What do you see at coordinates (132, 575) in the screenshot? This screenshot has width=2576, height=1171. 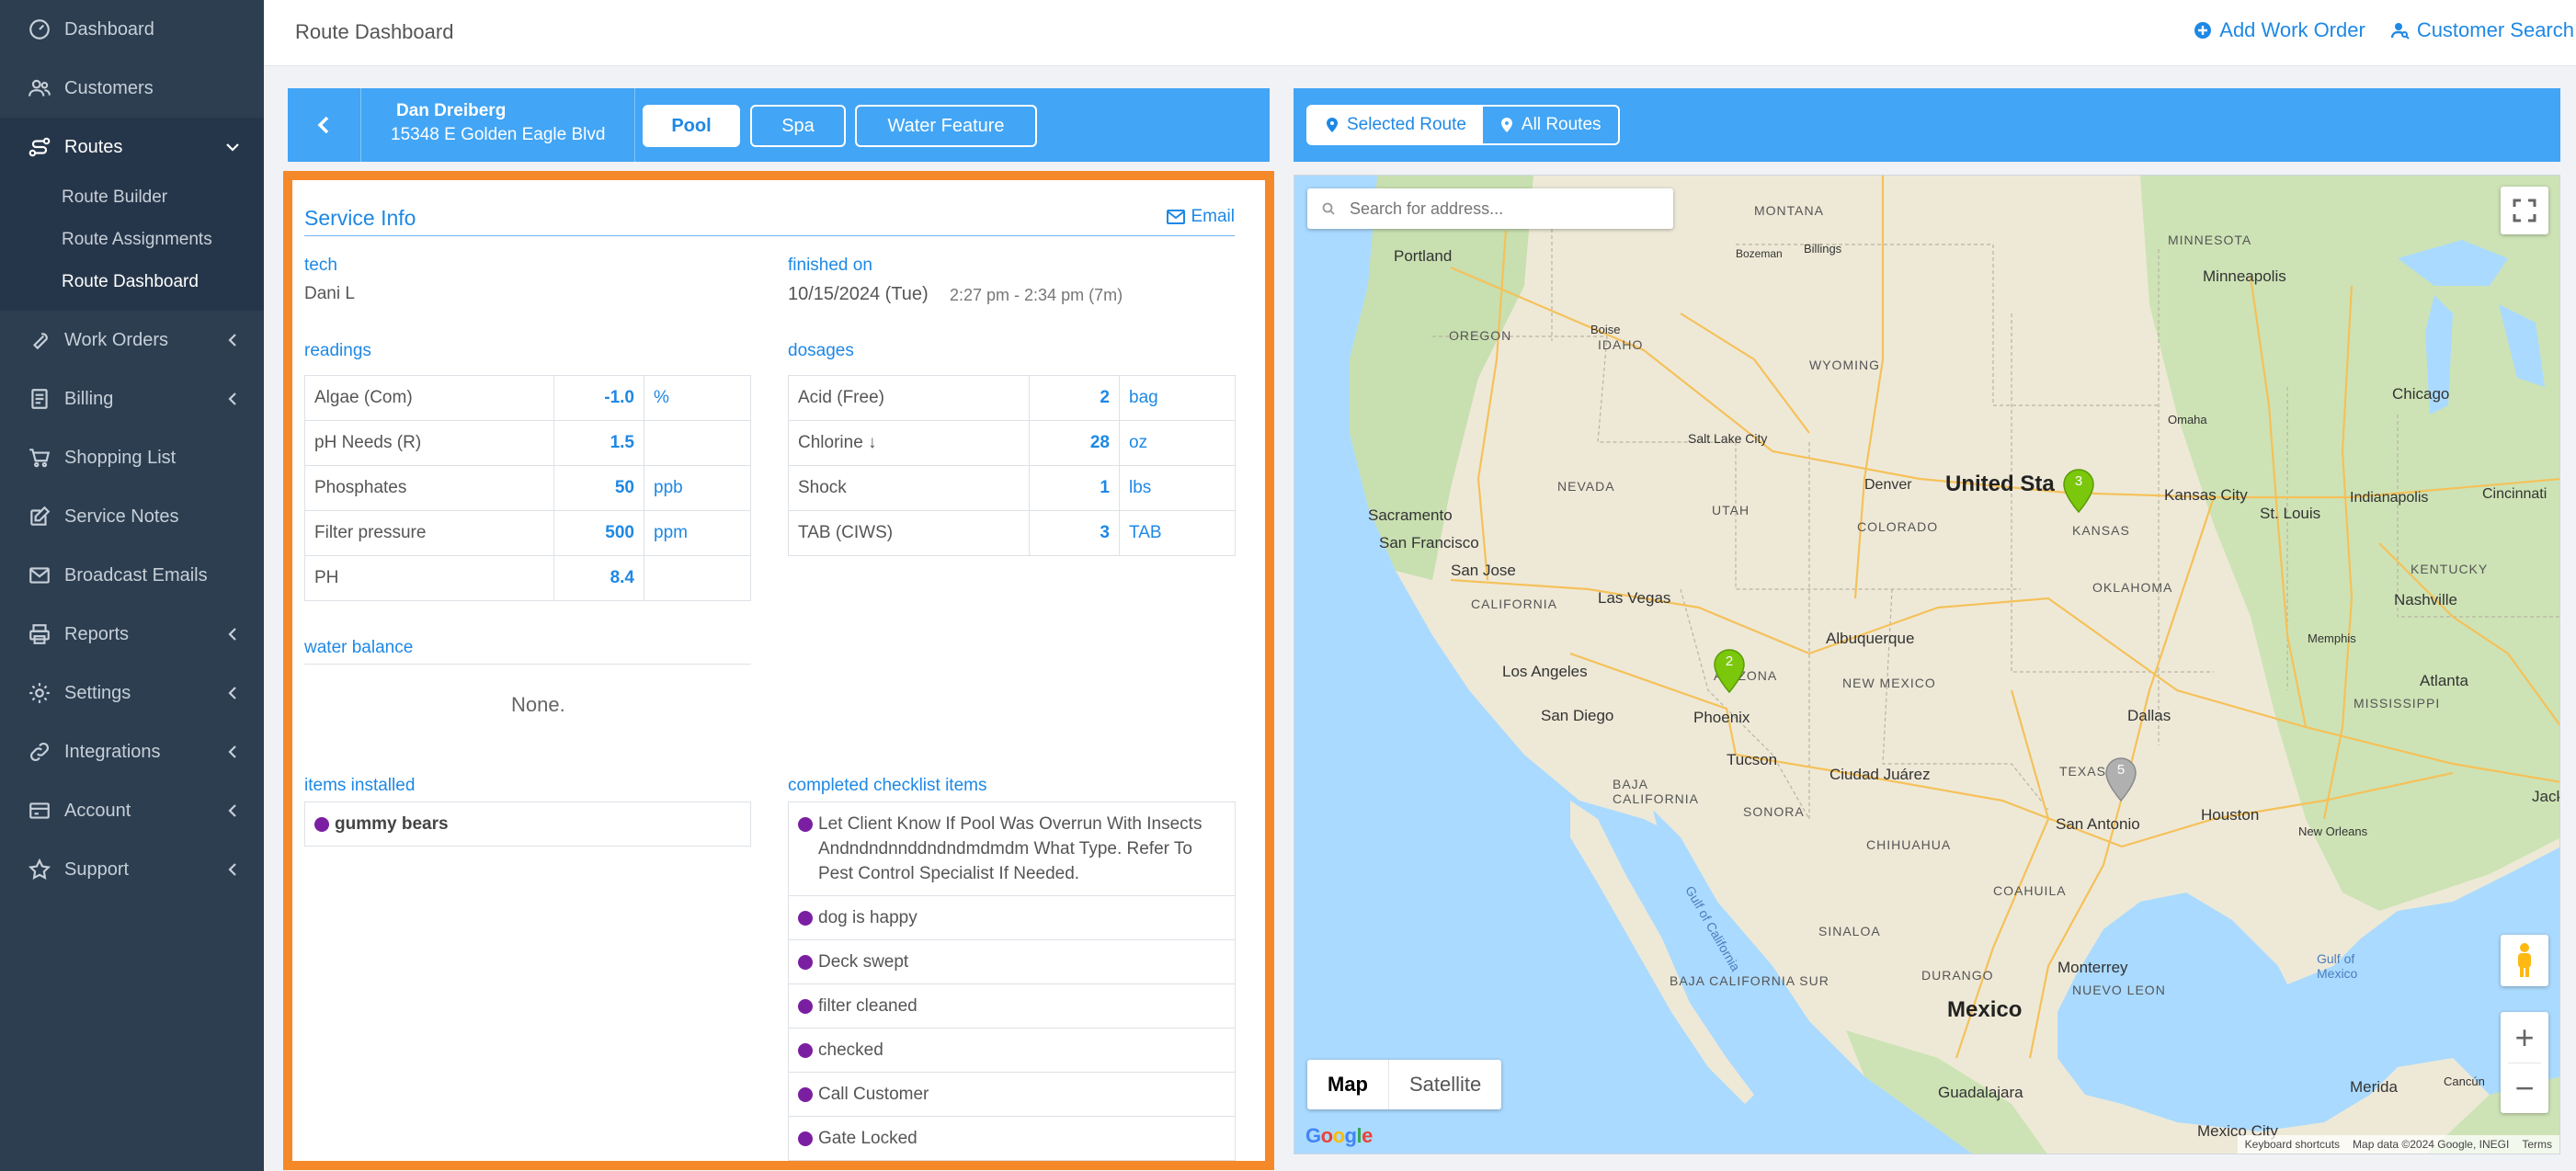 I see `sidebar-item-broadcast-emails: Broadcast Emails` at bounding box center [132, 575].